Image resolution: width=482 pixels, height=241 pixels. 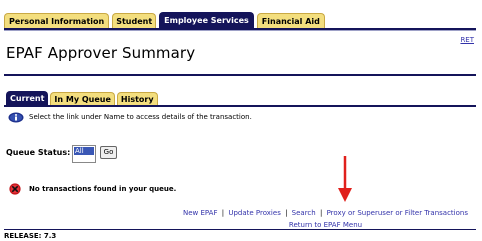 I want to click on update-proxies-link: Update Proxies, so click(x=254, y=213).